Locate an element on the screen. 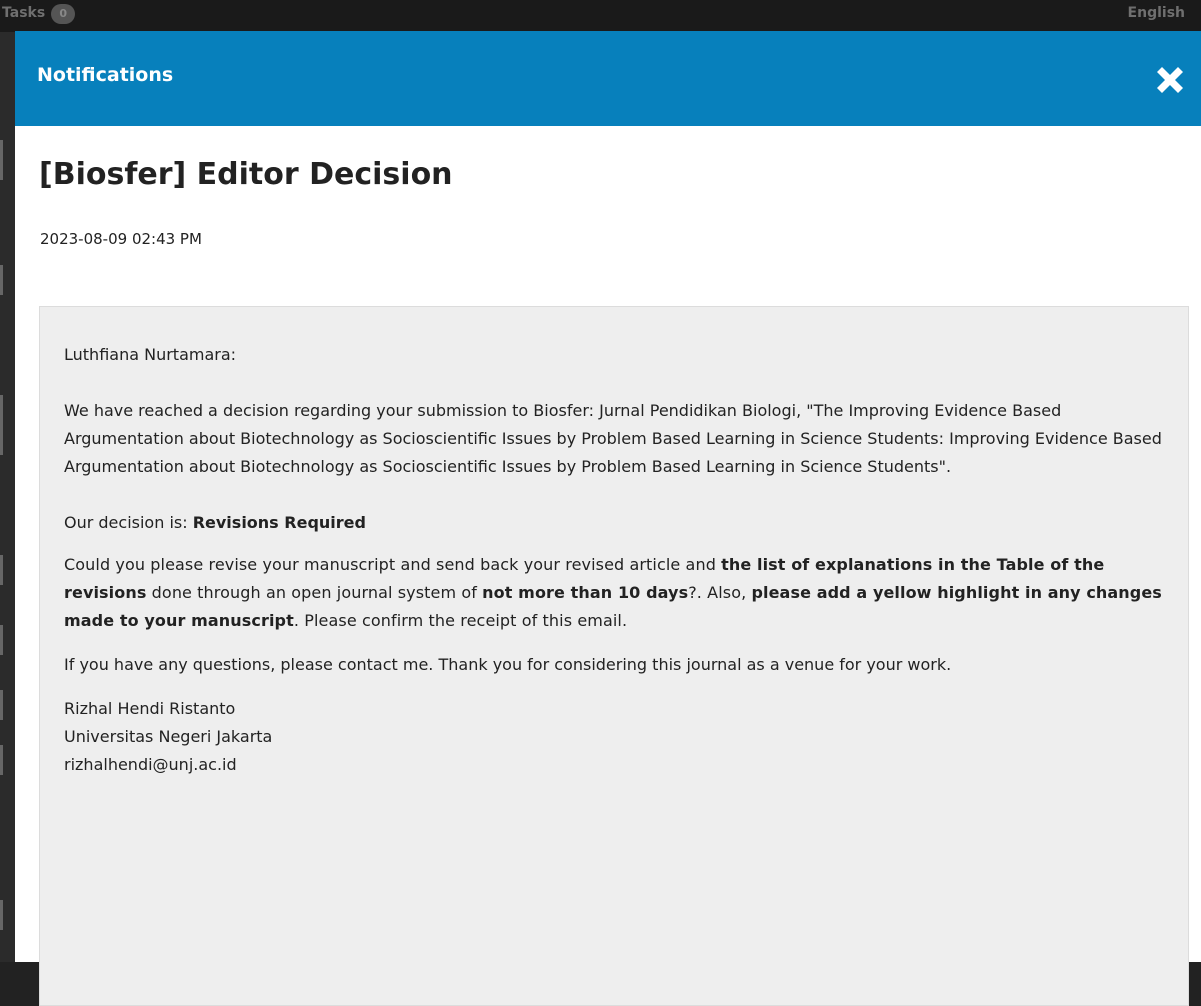 This screenshot has width=1201, height=1006. text-run: done through an open journal system of is located at coordinates (314, 592).